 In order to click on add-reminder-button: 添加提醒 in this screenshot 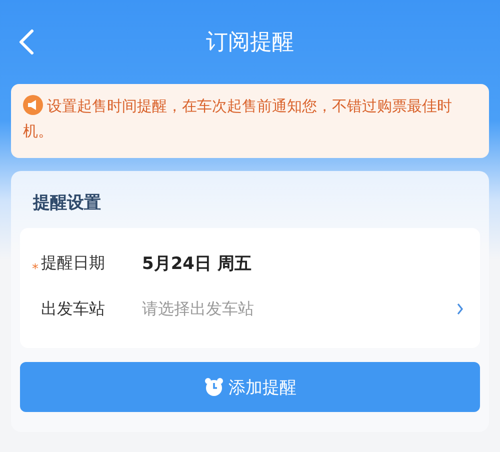, I will do `click(250, 387)`.